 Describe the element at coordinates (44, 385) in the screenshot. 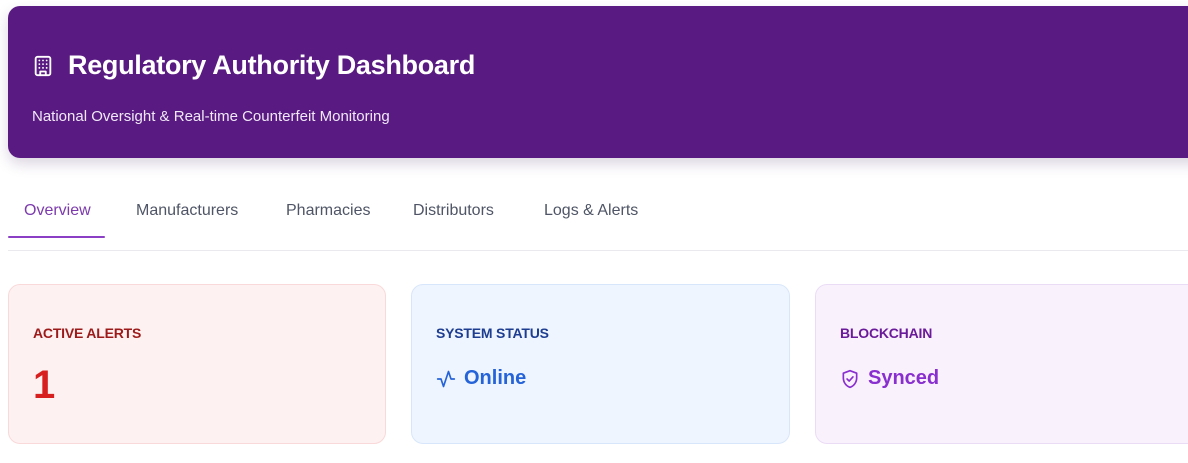

I see `active-alerts-count: 1` at that location.